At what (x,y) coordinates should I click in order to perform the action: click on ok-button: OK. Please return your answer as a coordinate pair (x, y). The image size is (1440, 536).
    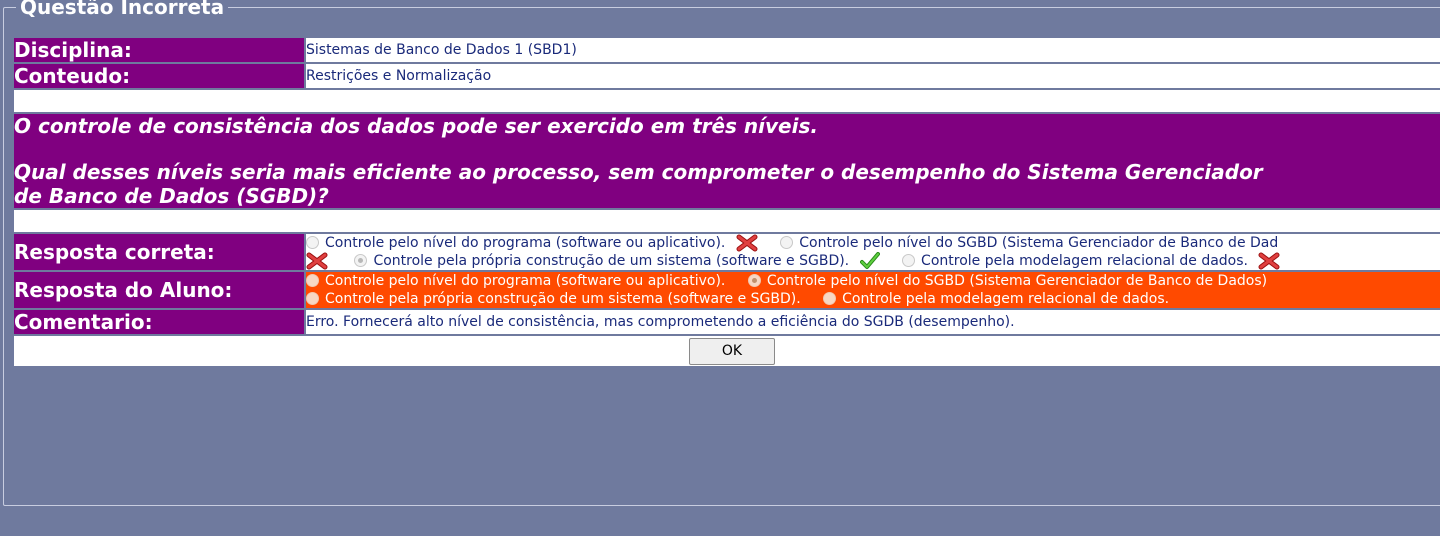
    Looking at the image, I should click on (732, 351).